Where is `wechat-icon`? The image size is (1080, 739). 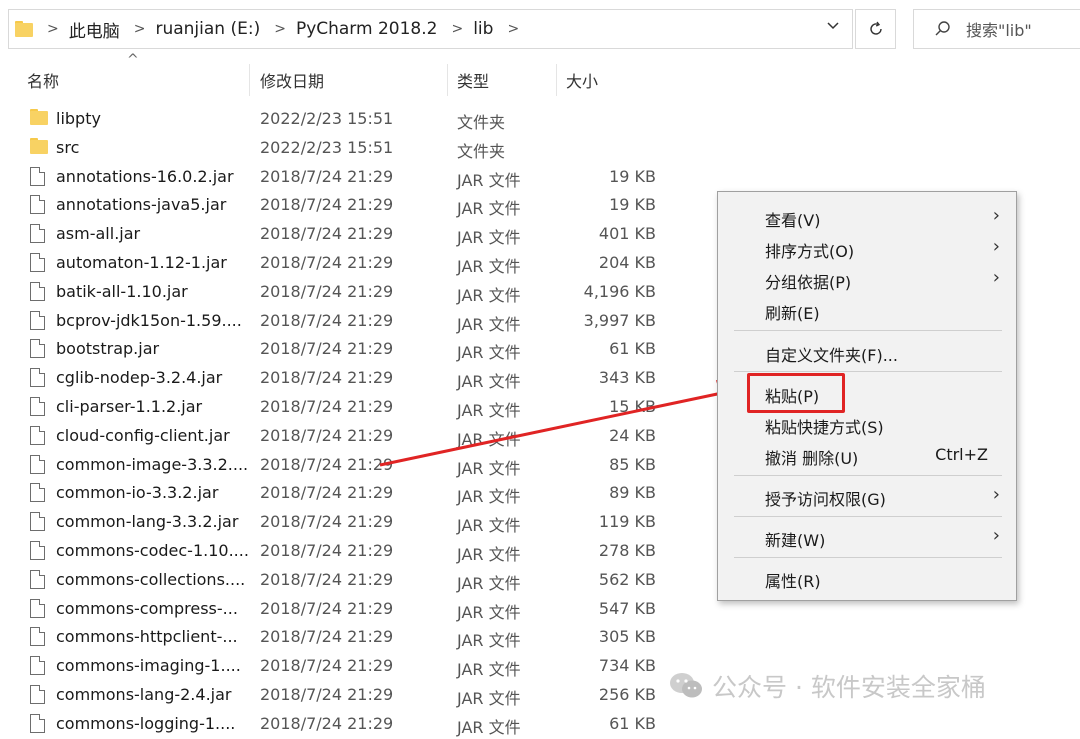 wechat-icon is located at coordinates (686, 685).